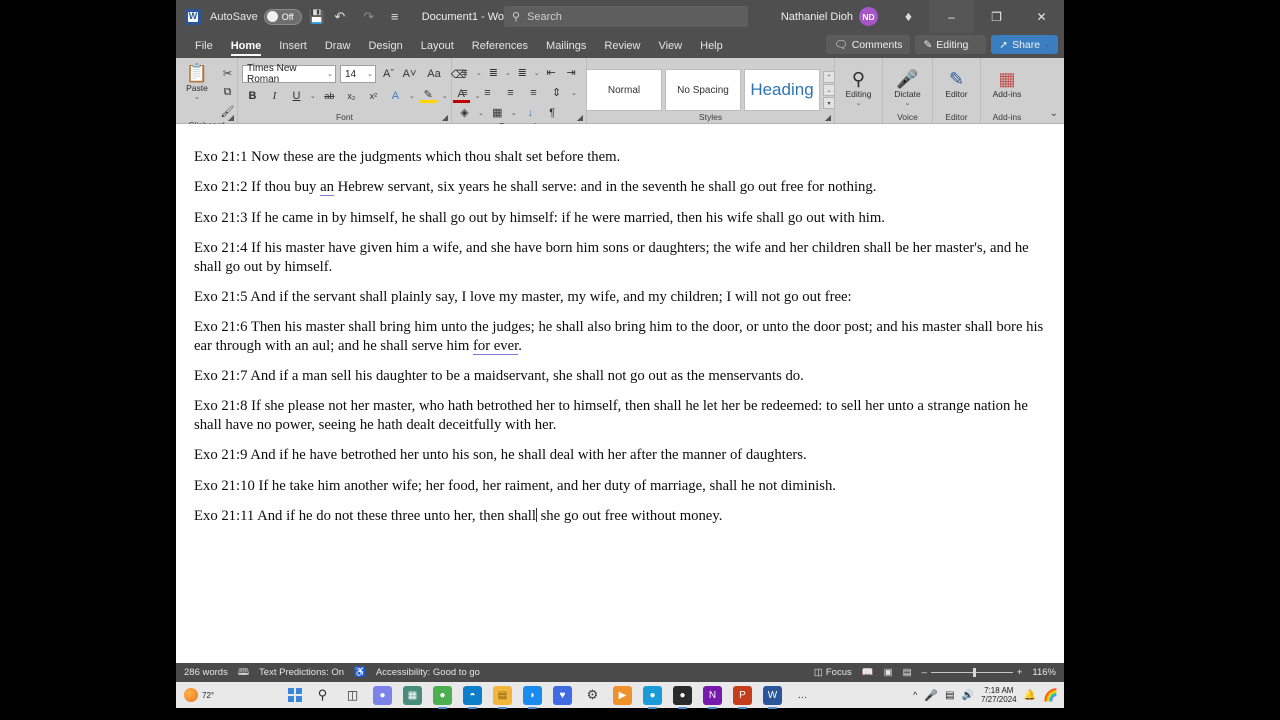  What do you see at coordinates (487, 92) in the screenshot?
I see `align-center-icon: ≡` at bounding box center [487, 92].